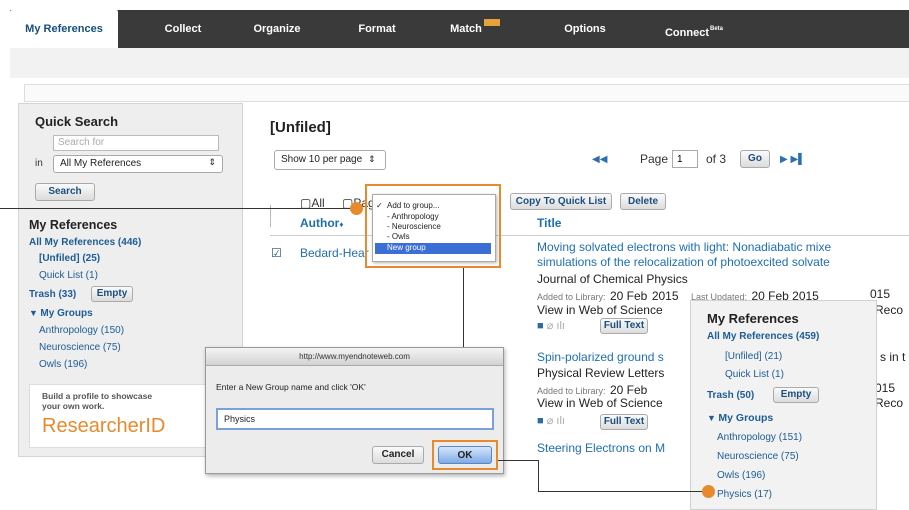 The height and width of the screenshot is (510, 909). I want to click on tab-format: Format, so click(377, 29).